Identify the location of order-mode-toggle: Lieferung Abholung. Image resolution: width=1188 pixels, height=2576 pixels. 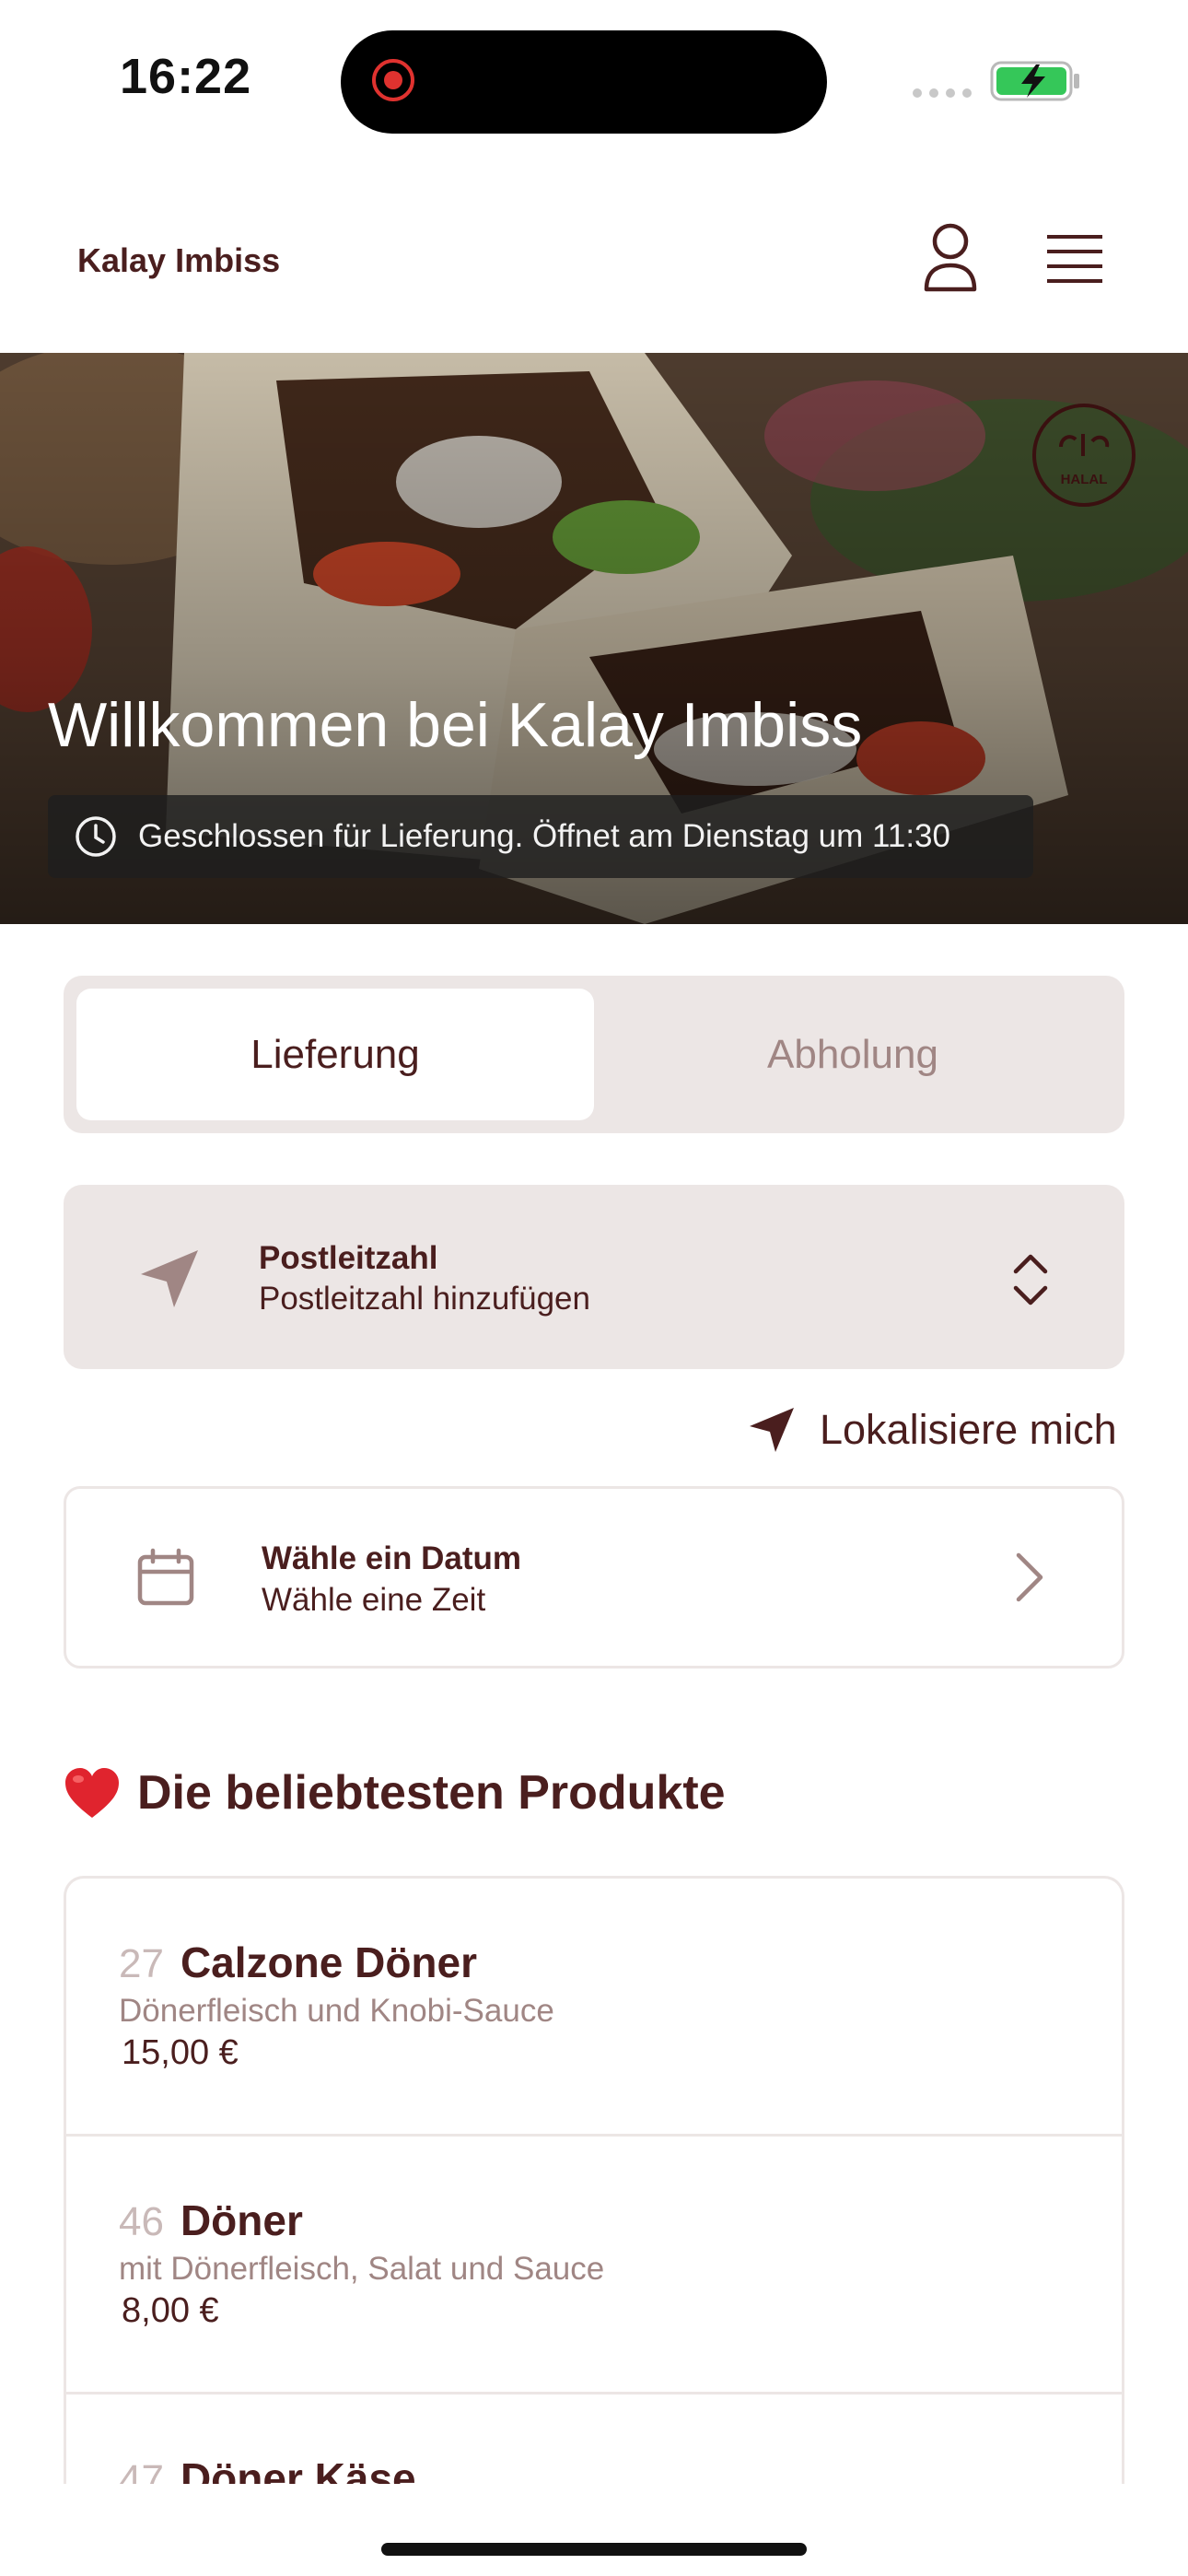
(594, 1054).